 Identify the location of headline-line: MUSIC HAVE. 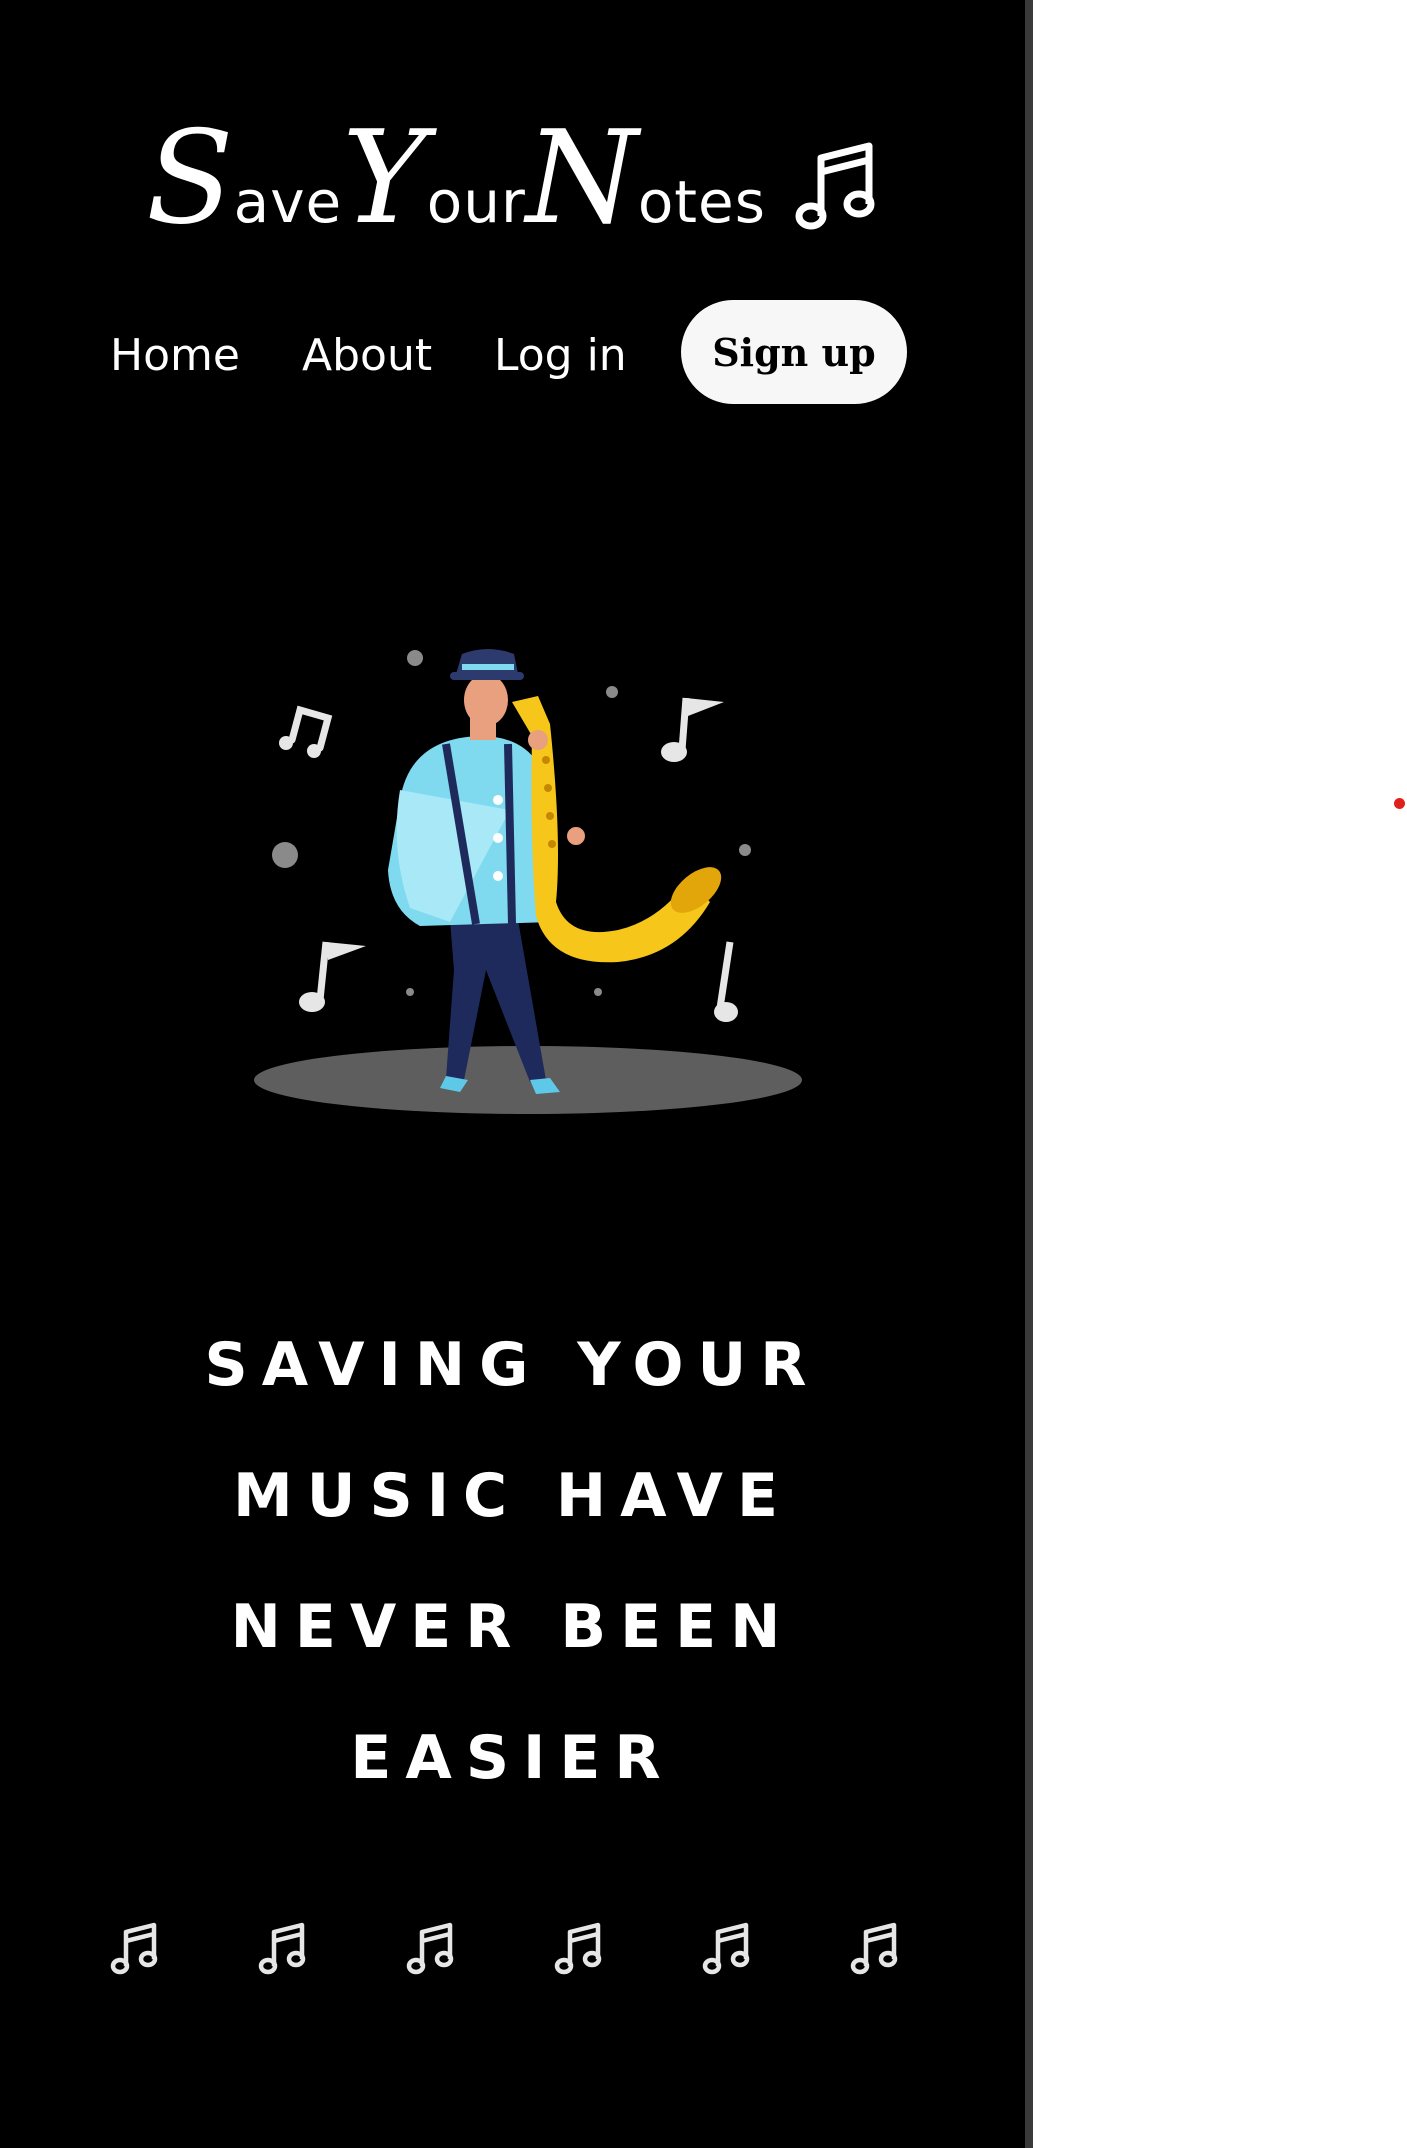
(512, 1496).